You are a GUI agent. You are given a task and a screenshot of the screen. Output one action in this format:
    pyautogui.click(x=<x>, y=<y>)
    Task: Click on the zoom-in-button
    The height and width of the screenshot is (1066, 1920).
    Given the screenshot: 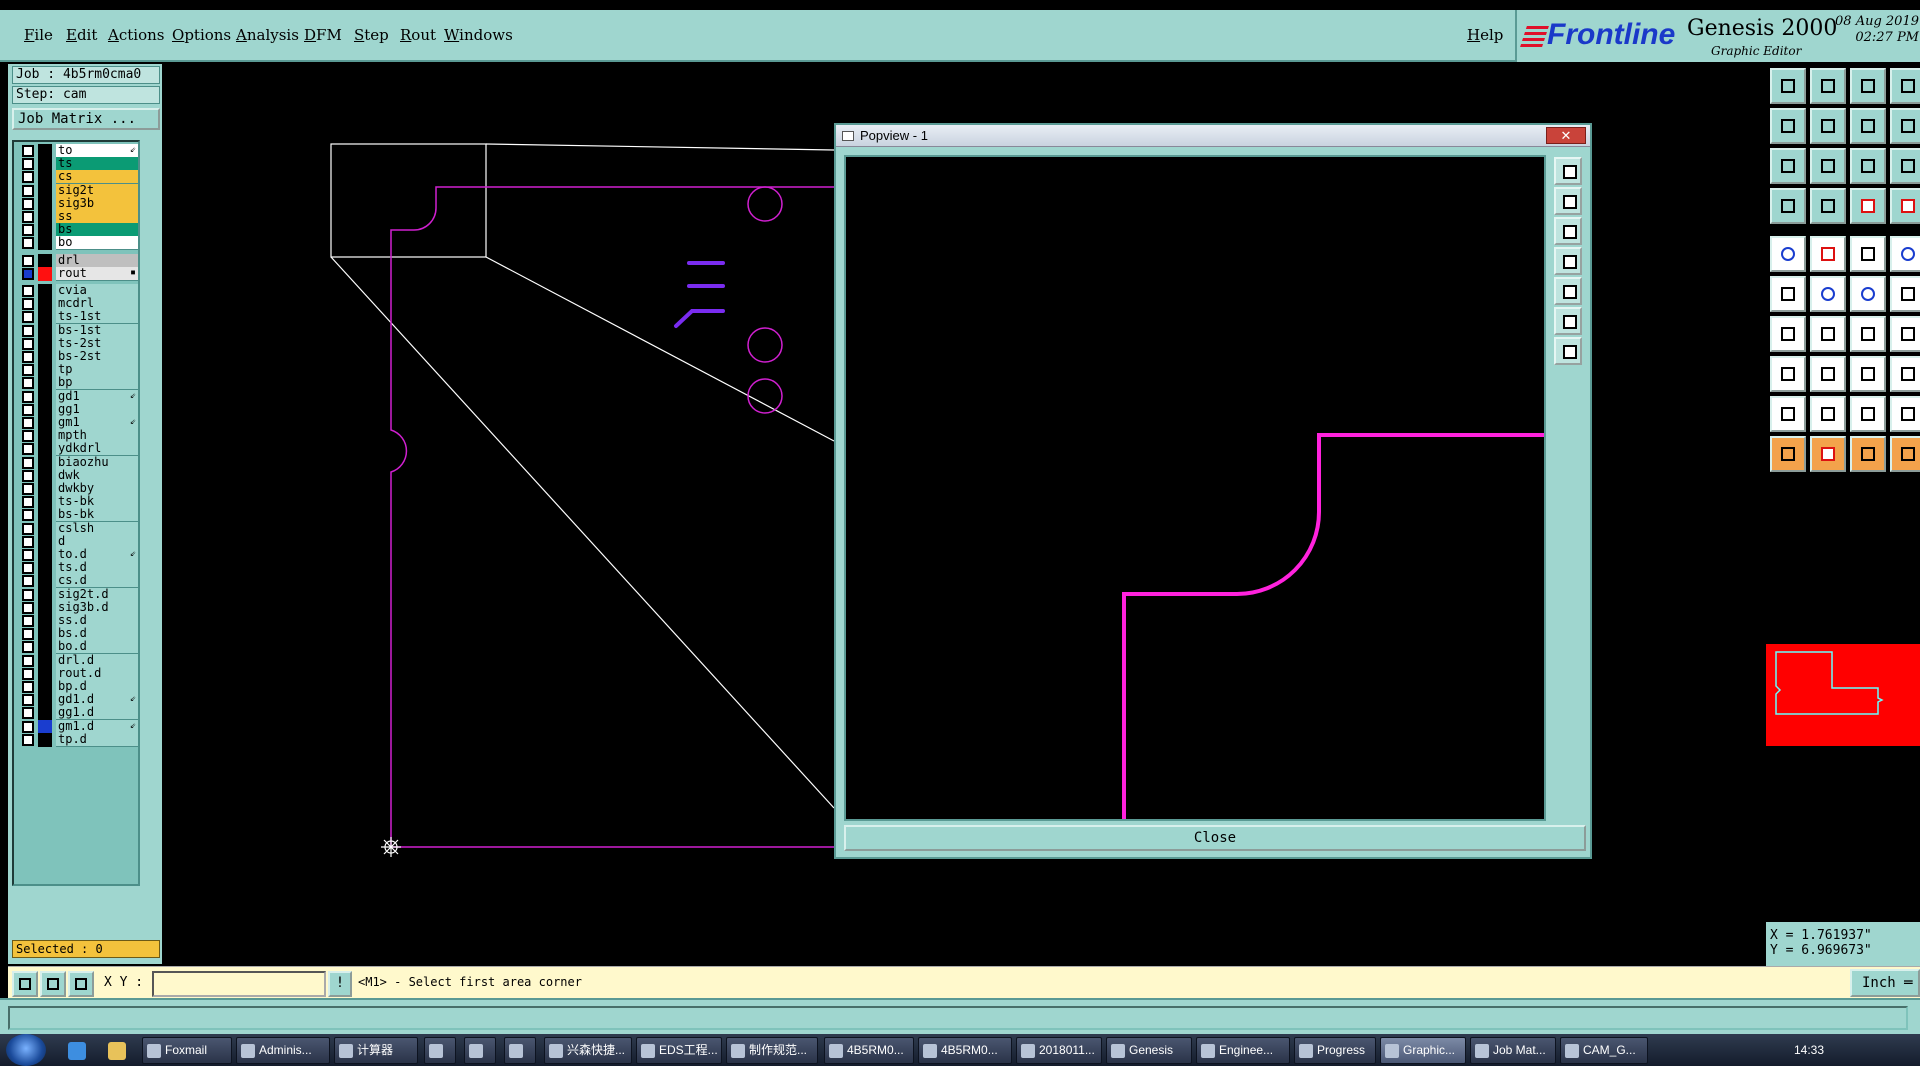 What is the action you would take?
    pyautogui.click(x=1568, y=321)
    